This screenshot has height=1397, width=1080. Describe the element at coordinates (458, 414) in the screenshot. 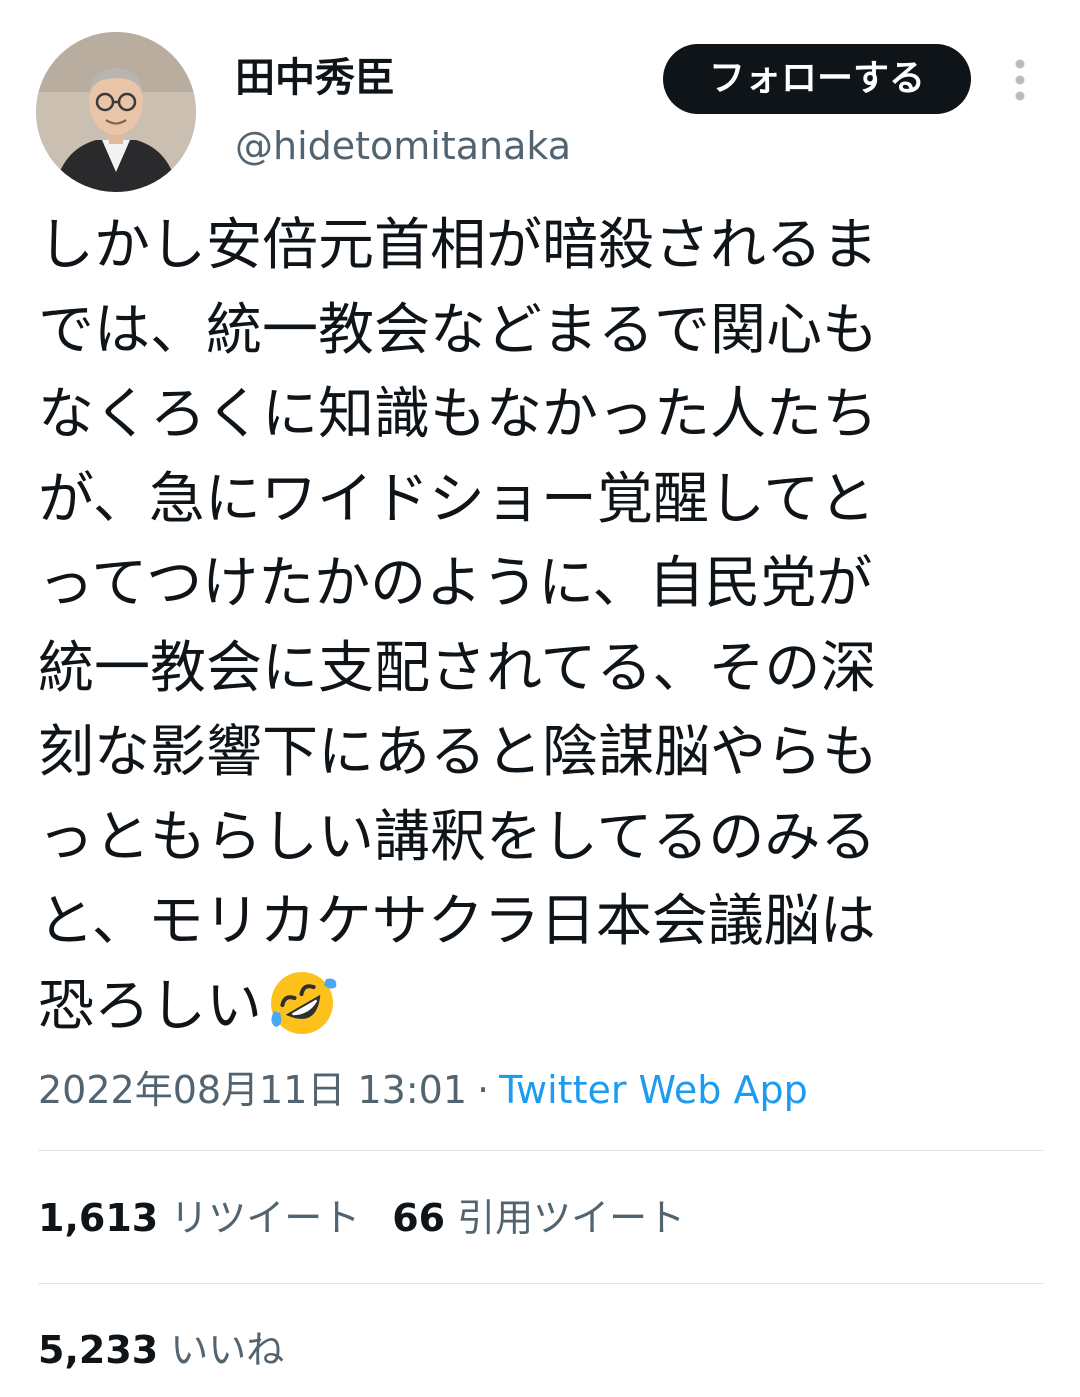

I see `tweet-line: なくろくに知識もなかった人たち` at that location.